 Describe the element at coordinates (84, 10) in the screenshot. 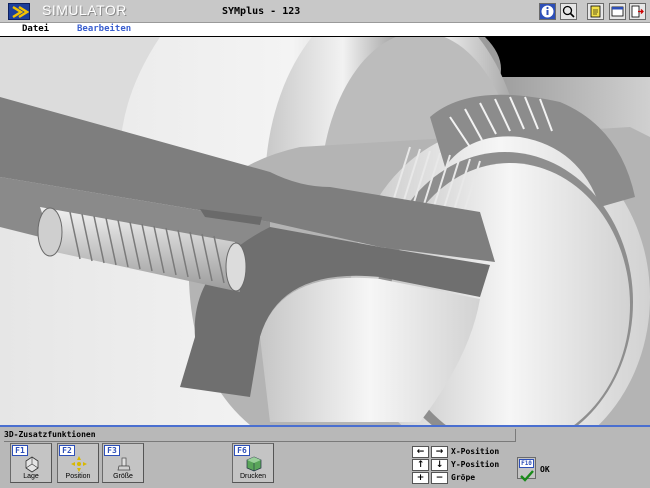

I see `app-title: SIMULATOR` at that location.